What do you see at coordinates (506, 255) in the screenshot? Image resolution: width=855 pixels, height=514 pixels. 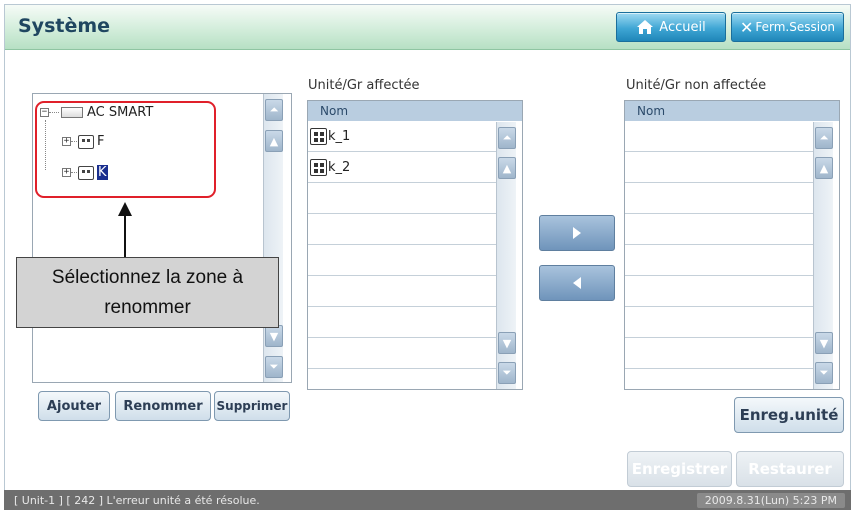 I see `assigned-scrollbar: ⏶ ▲ ▼ ⏷` at bounding box center [506, 255].